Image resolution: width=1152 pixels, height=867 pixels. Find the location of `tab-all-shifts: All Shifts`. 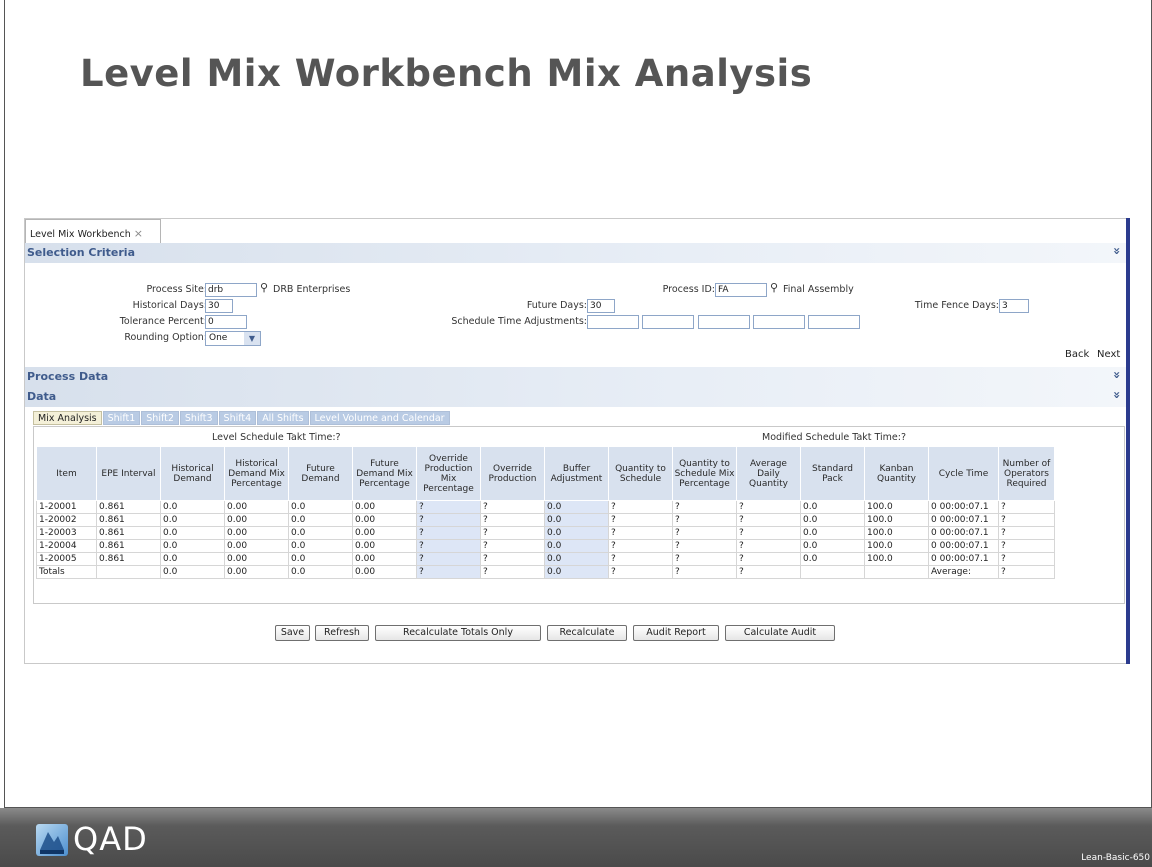

tab-all-shifts: All Shifts is located at coordinates (283, 418).